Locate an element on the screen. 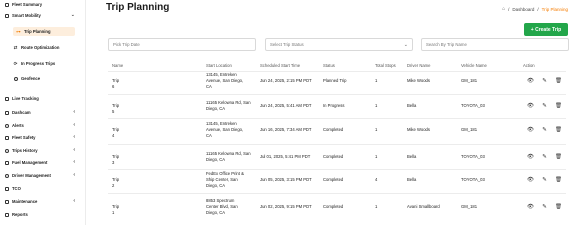  chevron-down-icon: ⌄ is located at coordinates (72, 15).